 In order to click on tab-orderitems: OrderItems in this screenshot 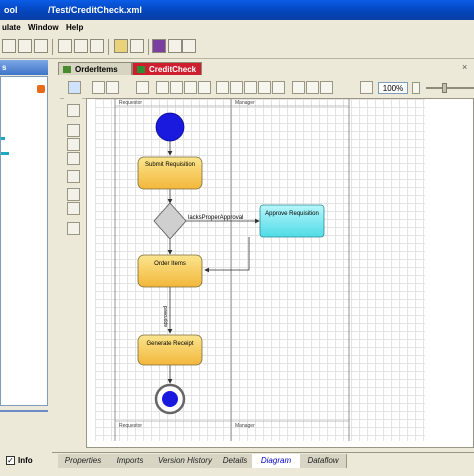, I will do `click(95, 68)`.